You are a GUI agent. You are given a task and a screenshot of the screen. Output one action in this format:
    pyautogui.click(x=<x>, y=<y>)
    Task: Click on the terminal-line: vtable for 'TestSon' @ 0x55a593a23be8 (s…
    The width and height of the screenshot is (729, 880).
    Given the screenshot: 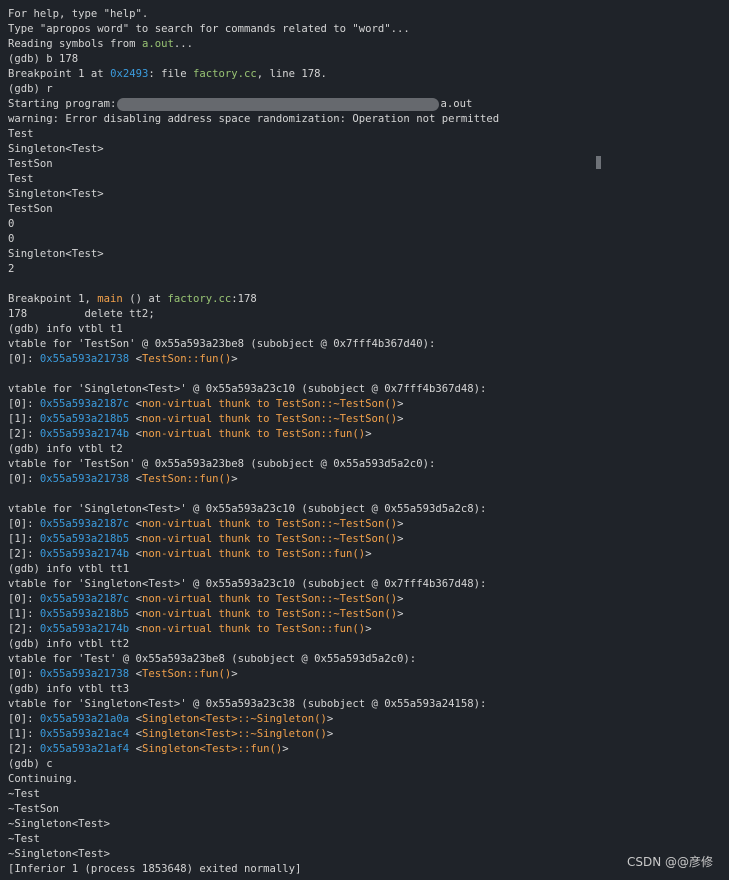 What is the action you would take?
    pyautogui.click(x=368, y=344)
    